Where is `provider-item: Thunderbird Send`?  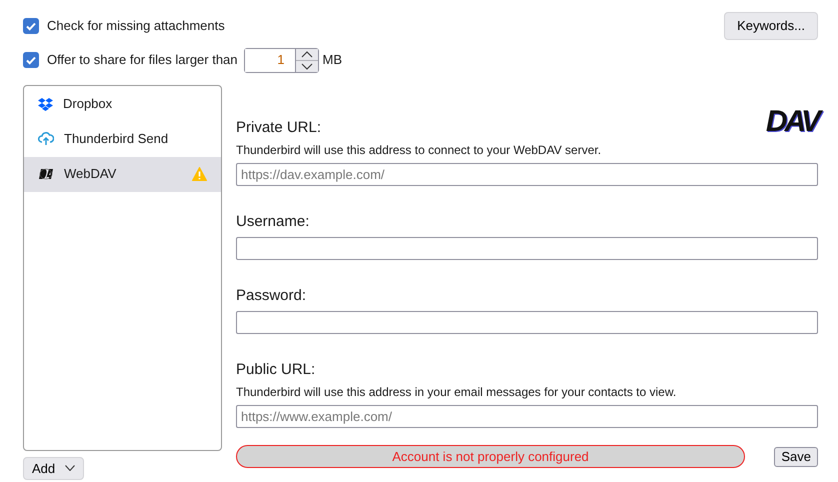
provider-item: Thunderbird Send is located at coordinates (122, 139).